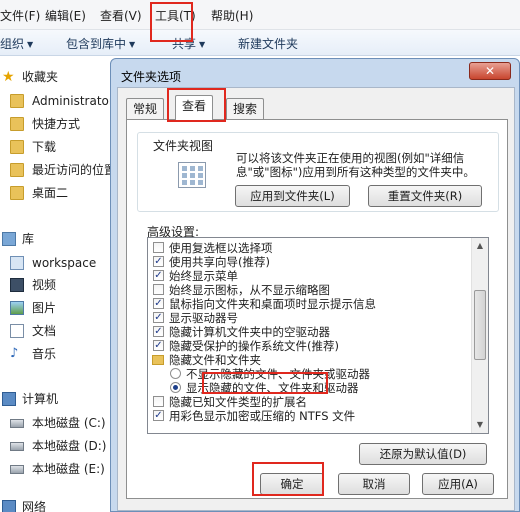 The height and width of the screenshot is (512, 520). I want to click on list-item: 始终显示图标，从不显示缩略图, so click(309, 290).